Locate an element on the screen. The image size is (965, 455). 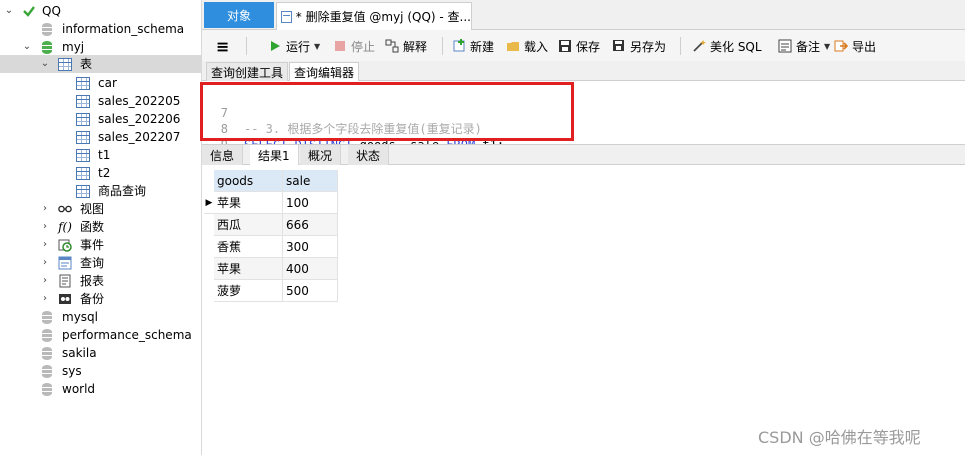
tree-table-item: t1 is located at coordinates (100, 155).